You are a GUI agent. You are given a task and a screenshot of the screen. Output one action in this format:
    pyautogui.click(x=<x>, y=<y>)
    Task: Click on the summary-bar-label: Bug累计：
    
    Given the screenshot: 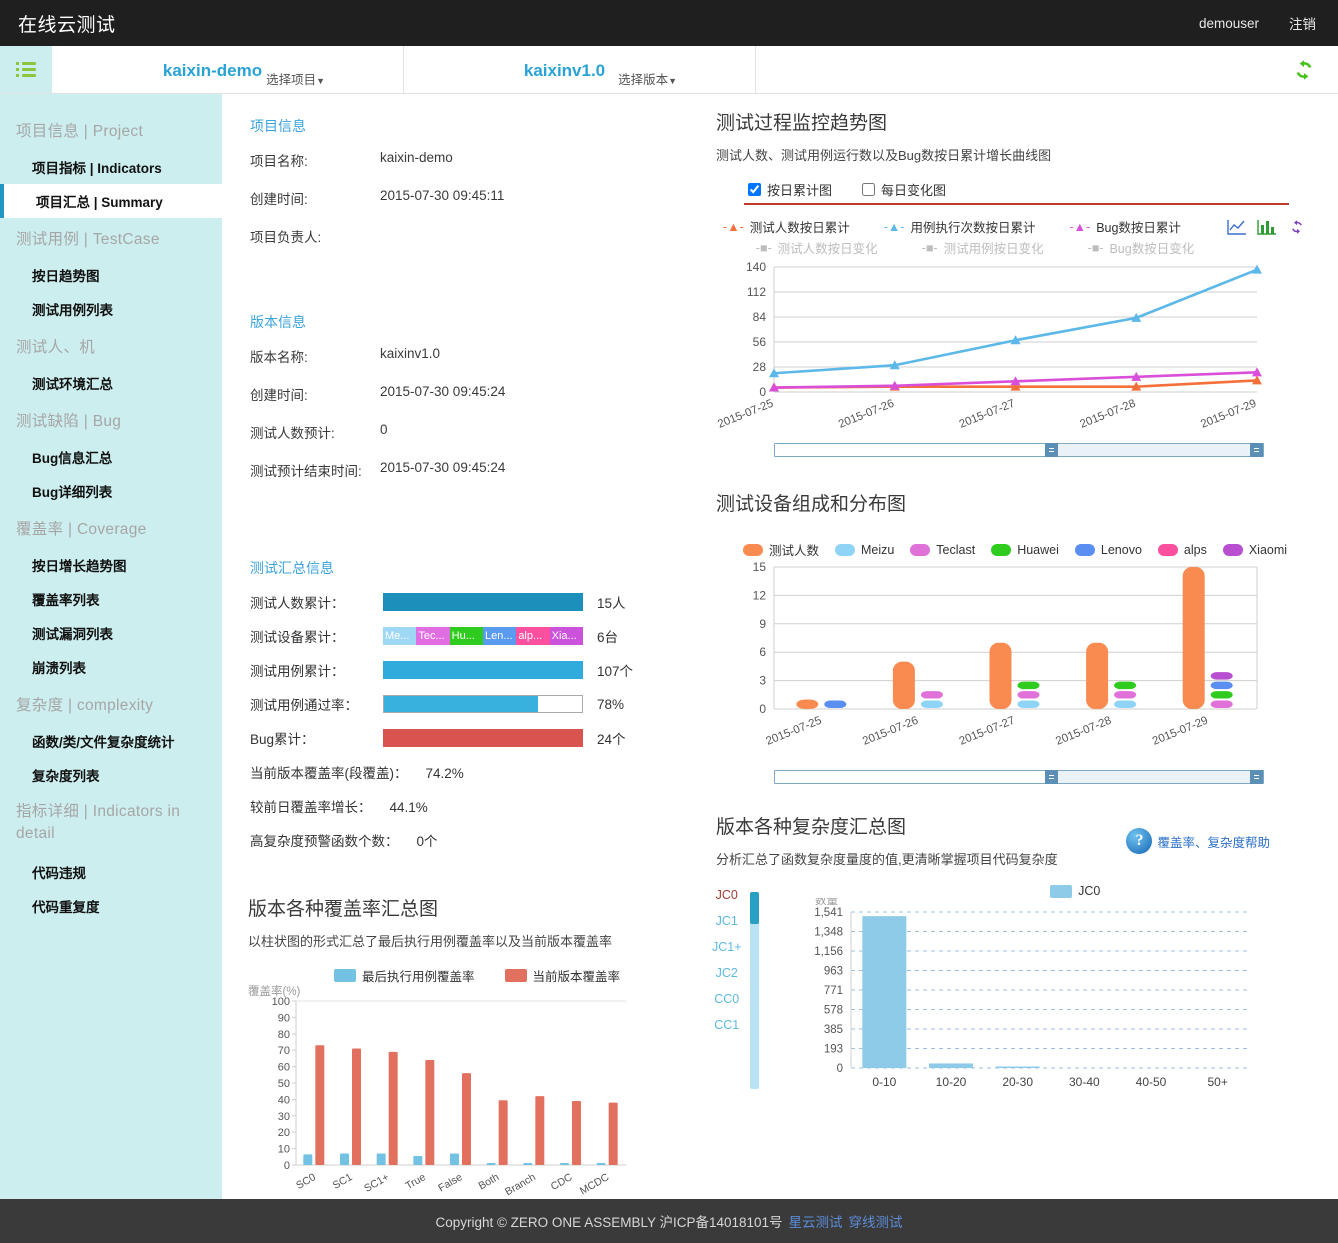 What is the action you would take?
    pyautogui.click(x=282, y=739)
    